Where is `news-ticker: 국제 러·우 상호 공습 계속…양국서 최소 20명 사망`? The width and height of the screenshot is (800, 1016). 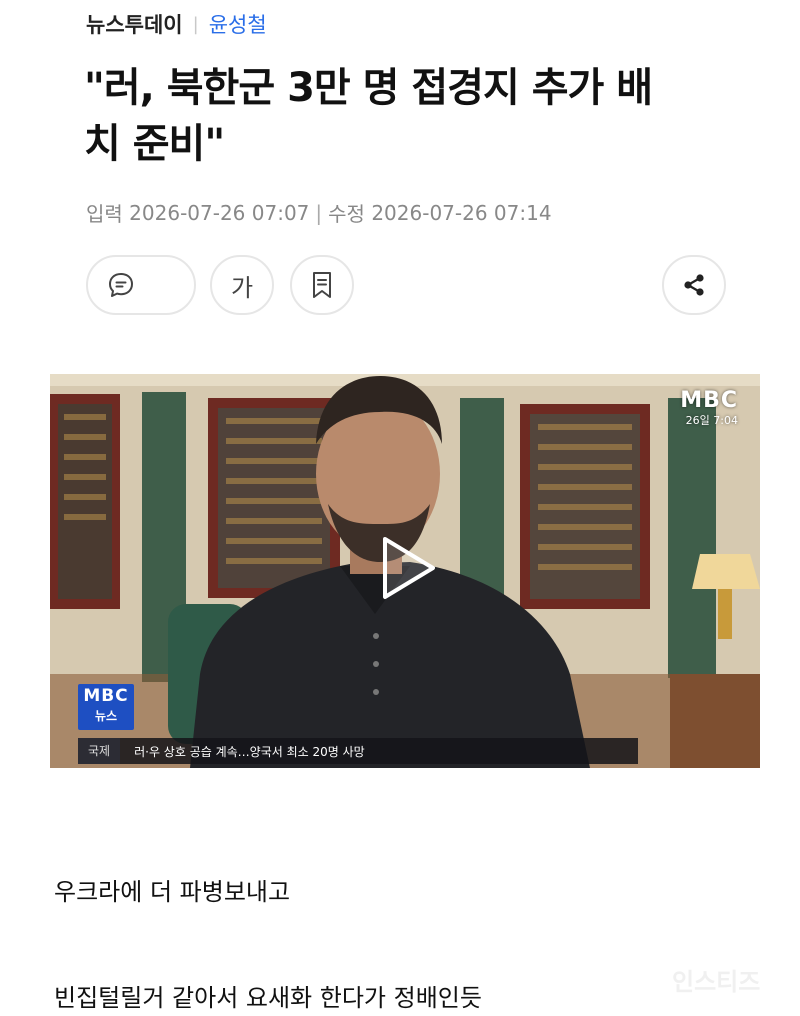
news-ticker: 국제 러·우 상호 공습 계속…양국서 최소 20명 사망 is located at coordinates (358, 751).